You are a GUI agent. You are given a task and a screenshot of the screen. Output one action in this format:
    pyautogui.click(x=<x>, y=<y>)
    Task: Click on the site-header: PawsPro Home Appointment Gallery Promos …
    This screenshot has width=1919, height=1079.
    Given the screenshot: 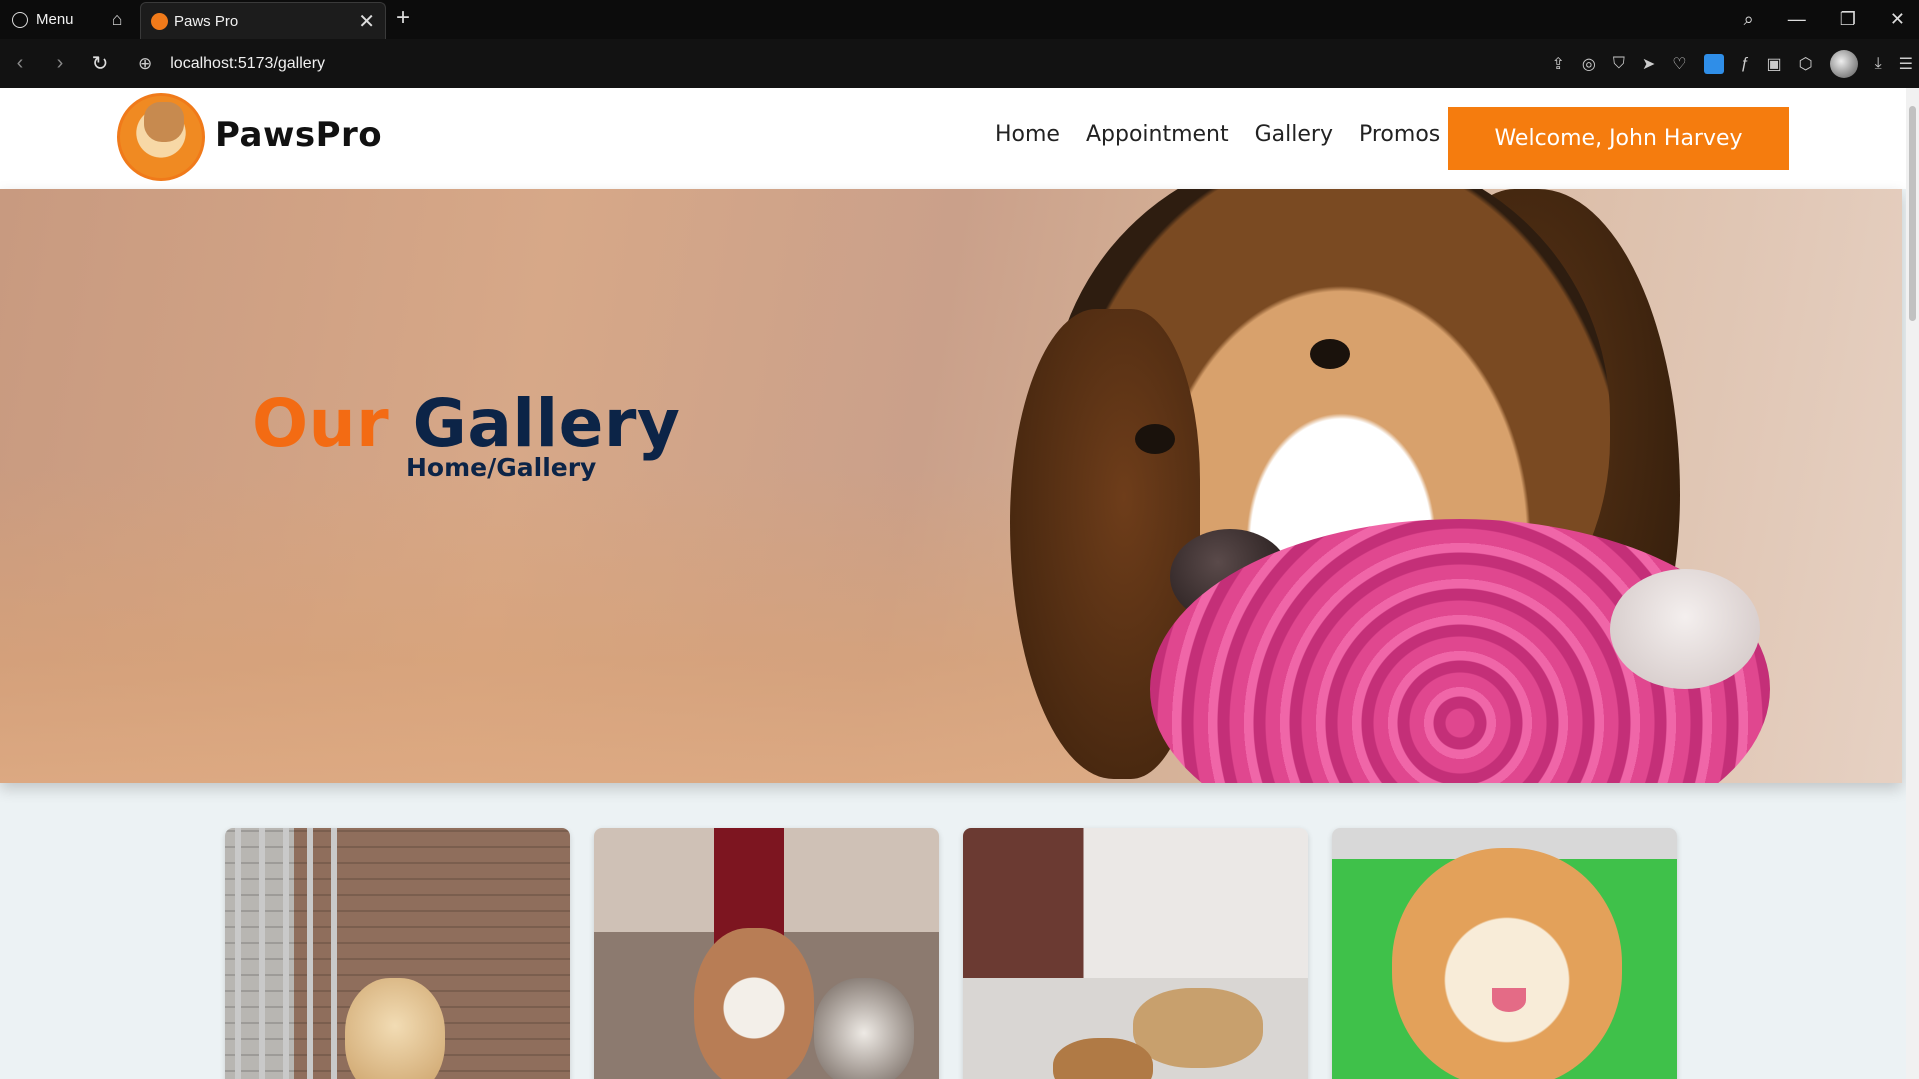 What is the action you would take?
    pyautogui.click(x=953, y=138)
    